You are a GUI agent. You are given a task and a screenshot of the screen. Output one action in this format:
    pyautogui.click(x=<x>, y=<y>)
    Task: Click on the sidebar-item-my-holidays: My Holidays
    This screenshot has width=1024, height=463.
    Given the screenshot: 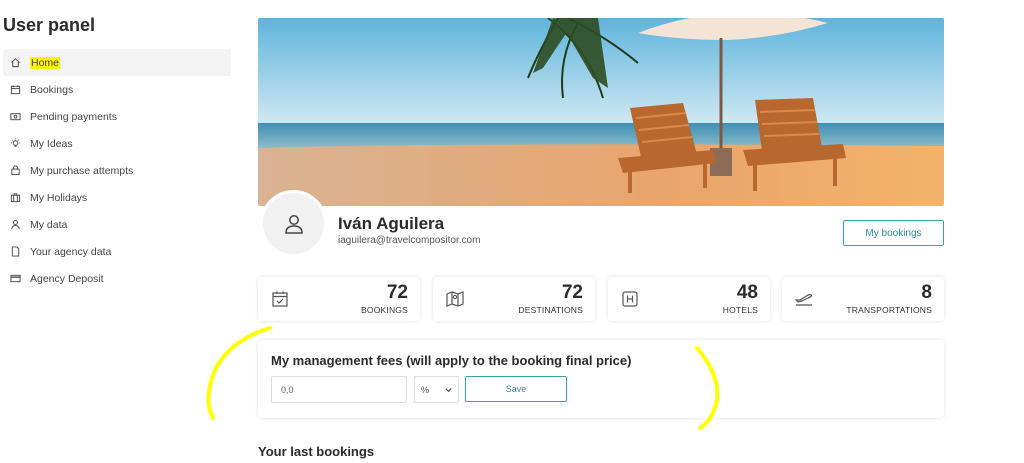 What is the action you would take?
    pyautogui.click(x=117, y=197)
    